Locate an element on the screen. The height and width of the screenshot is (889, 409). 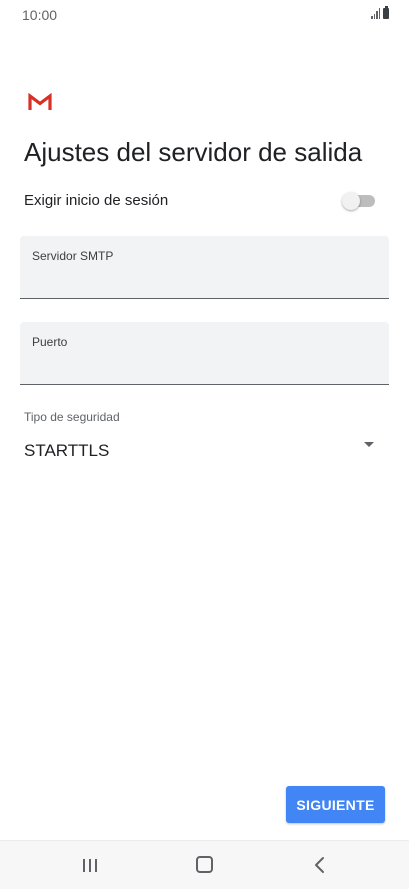
status-icons is located at coordinates (380, 12).